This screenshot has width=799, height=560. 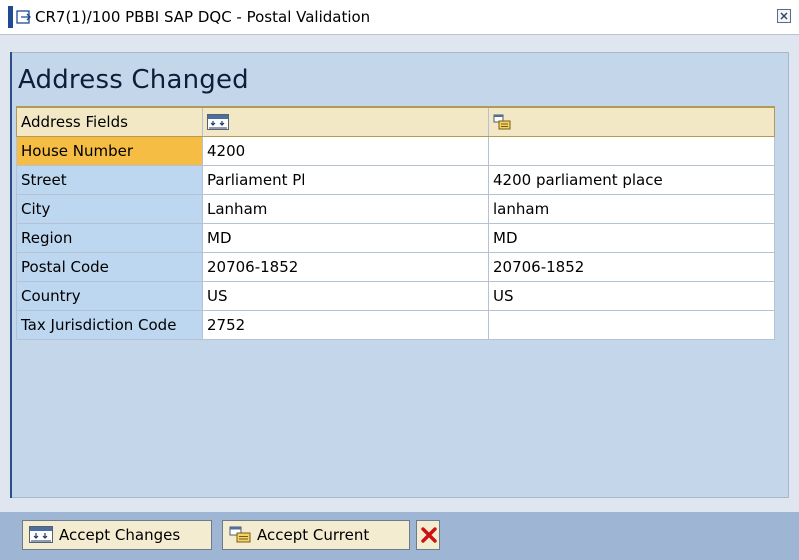 I want to click on accept-current-label: Accept Current, so click(x=313, y=535).